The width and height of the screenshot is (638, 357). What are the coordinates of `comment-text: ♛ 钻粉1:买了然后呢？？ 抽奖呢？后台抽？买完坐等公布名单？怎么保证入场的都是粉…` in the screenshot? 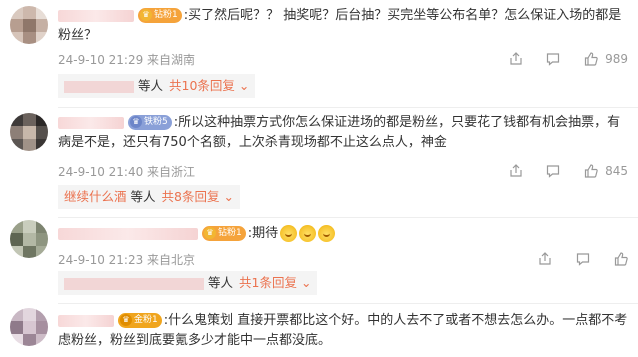 It's located at (340, 25).